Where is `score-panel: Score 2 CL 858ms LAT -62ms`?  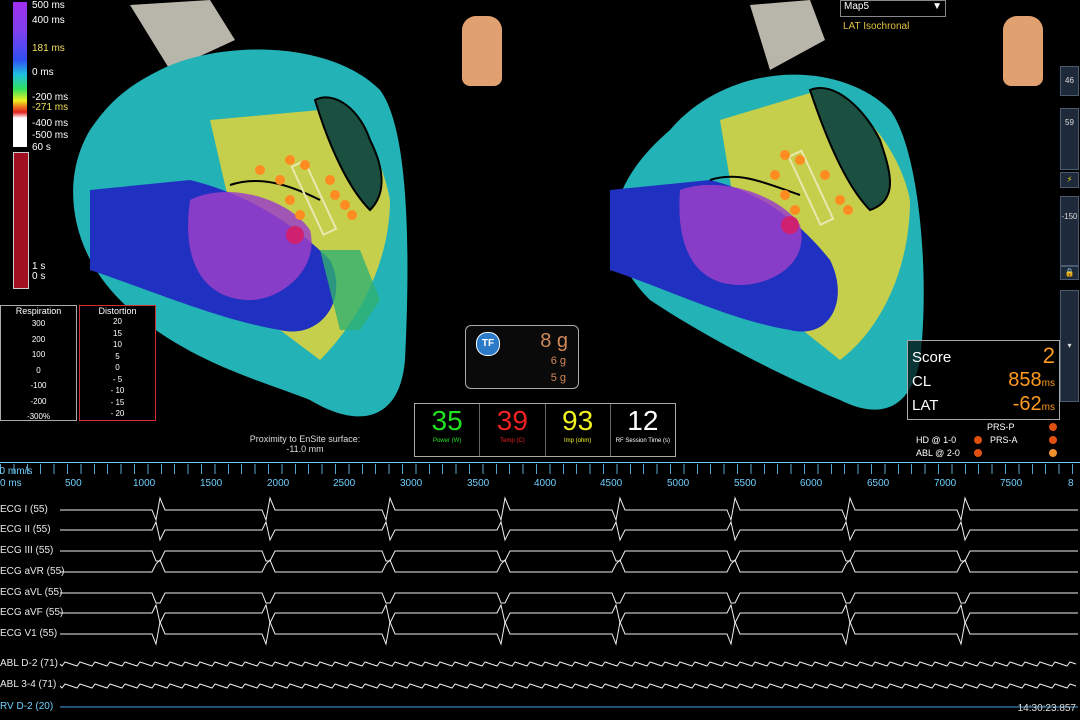
score-panel: Score 2 CL 858ms LAT -62ms is located at coordinates (983, 380).